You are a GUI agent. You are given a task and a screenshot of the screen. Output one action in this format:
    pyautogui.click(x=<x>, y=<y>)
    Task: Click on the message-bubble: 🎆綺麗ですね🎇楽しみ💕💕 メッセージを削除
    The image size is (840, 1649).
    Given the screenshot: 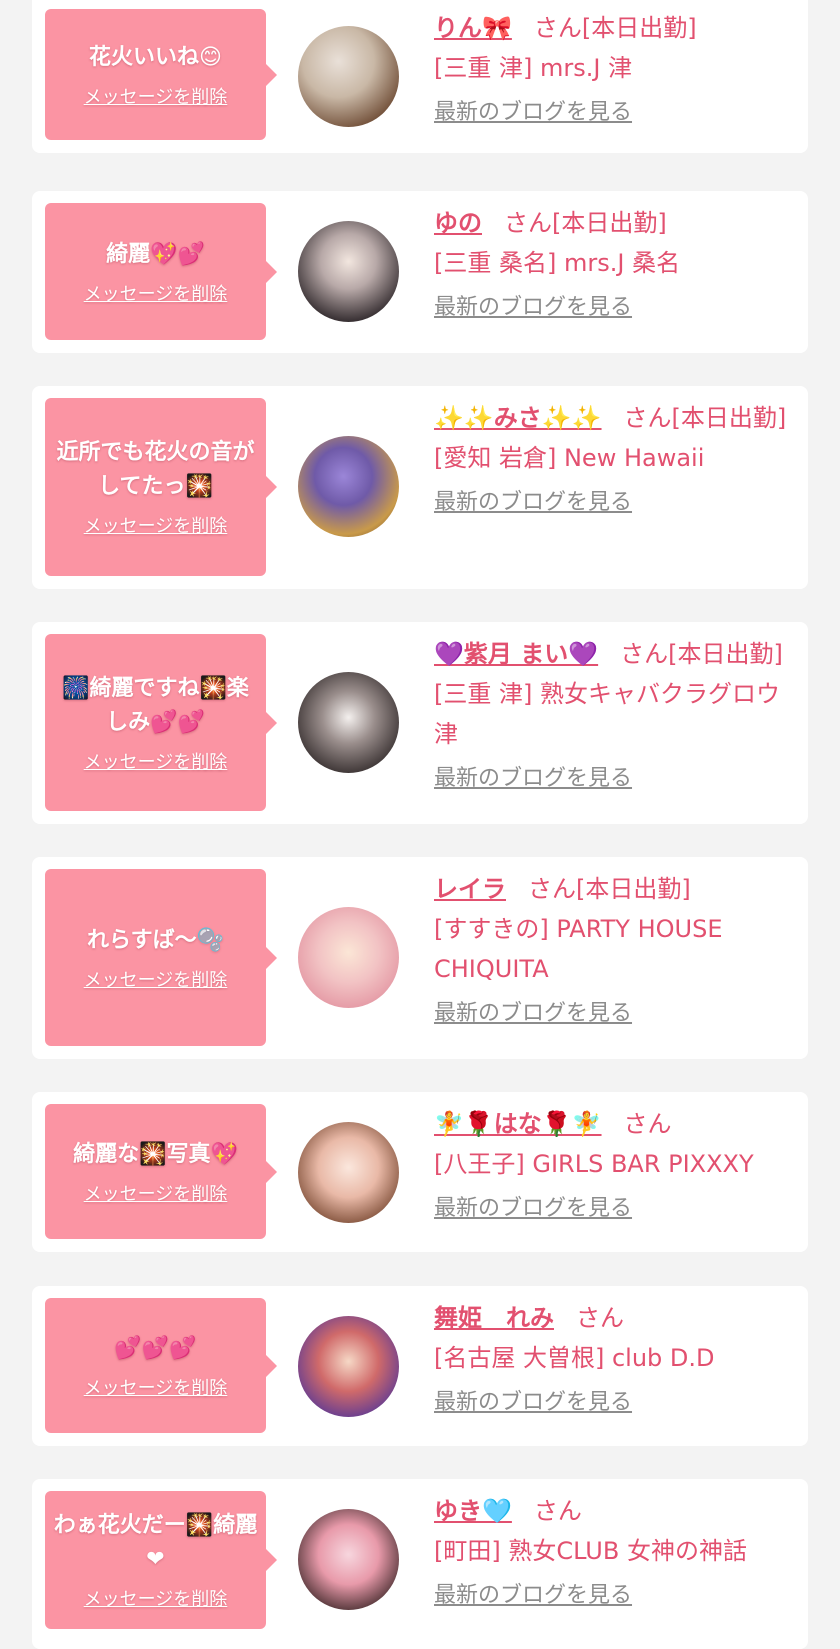 What is the action you would take?
    pyautogui.click(x=161, y=722)
    